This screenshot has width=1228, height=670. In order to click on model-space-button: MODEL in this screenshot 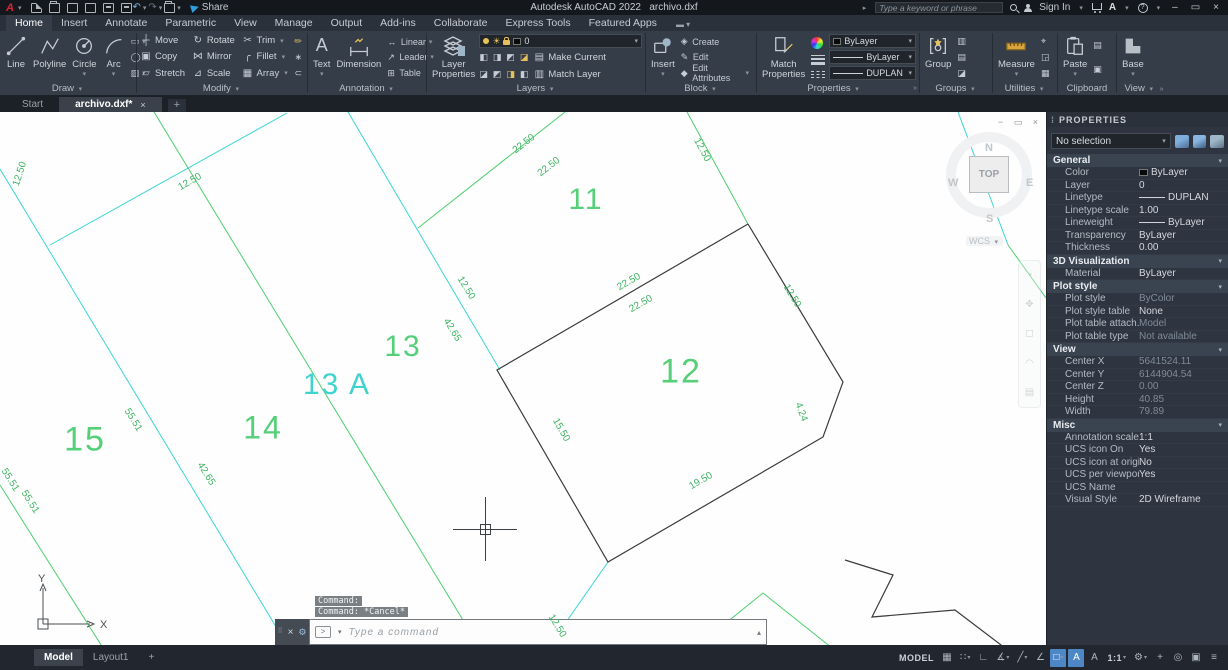, I will do `click(916, 658)`.